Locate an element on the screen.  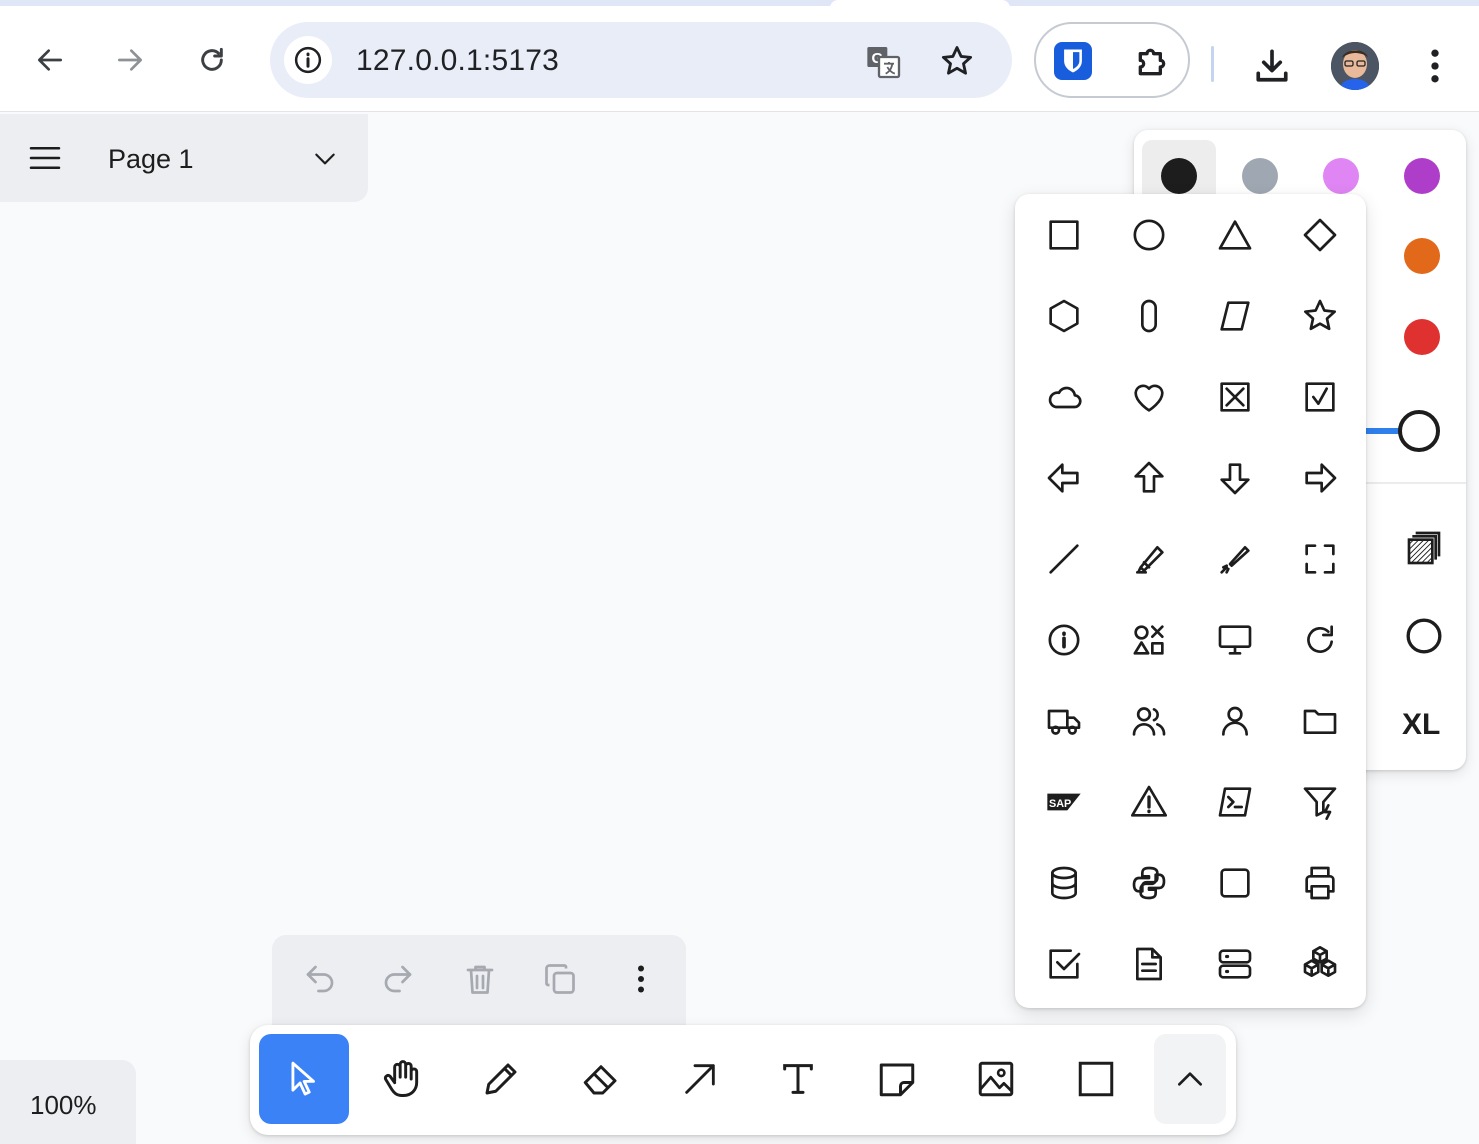
shape-printer-button is located at coordinates (1321, 882).